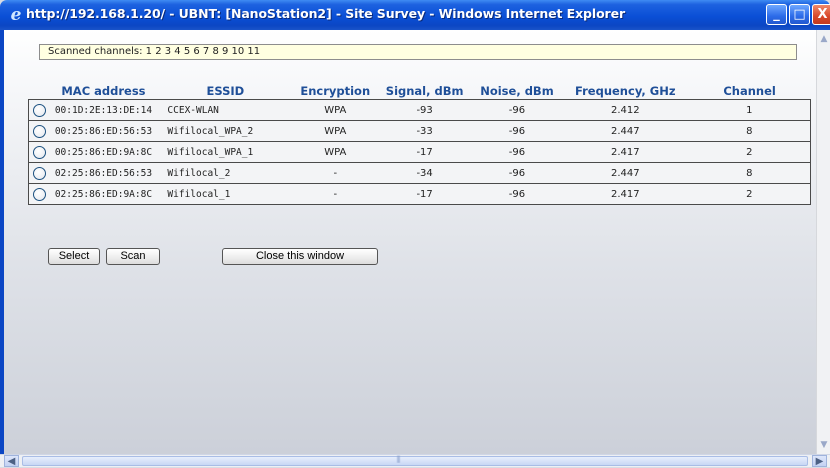 Image resolution: width=830 pixels, height=468 pixels. Describe the element at coordinates (74, 256) in the screenshot. I see `select-button: Select` at that location.